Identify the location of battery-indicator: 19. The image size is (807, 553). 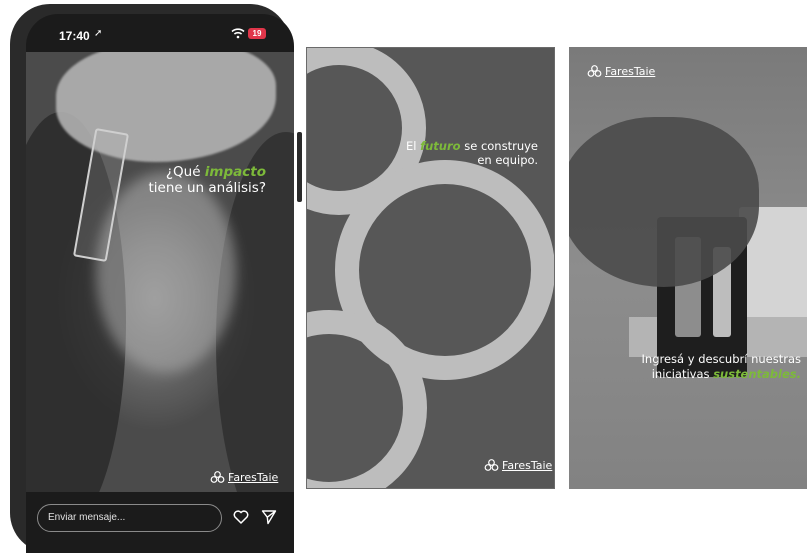
(257, 33).